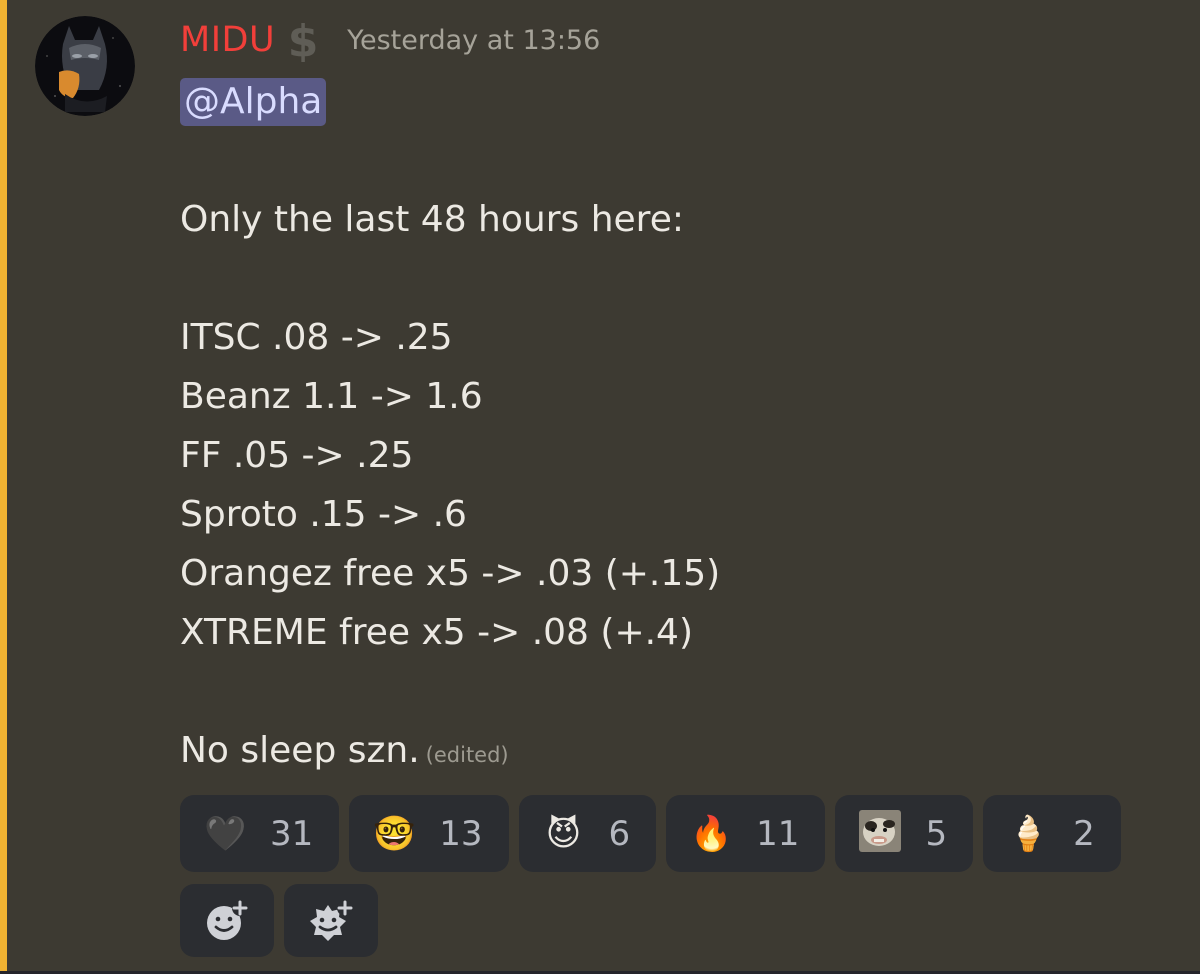 The width and height of the screenshot is (1200, 974). I want to click on reaction-count: 31, so click(292, 833).